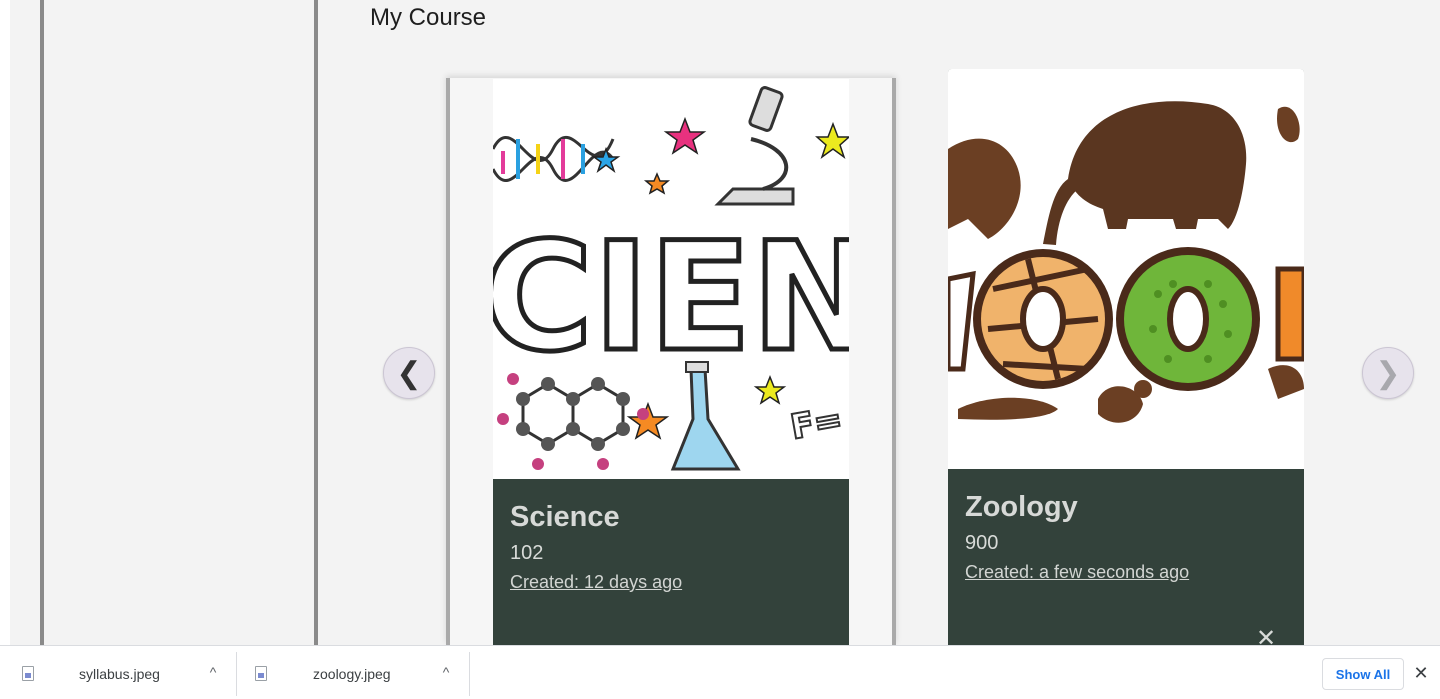  I want to click on download-file-name: syllabus.jpeg, so click(119, 674).